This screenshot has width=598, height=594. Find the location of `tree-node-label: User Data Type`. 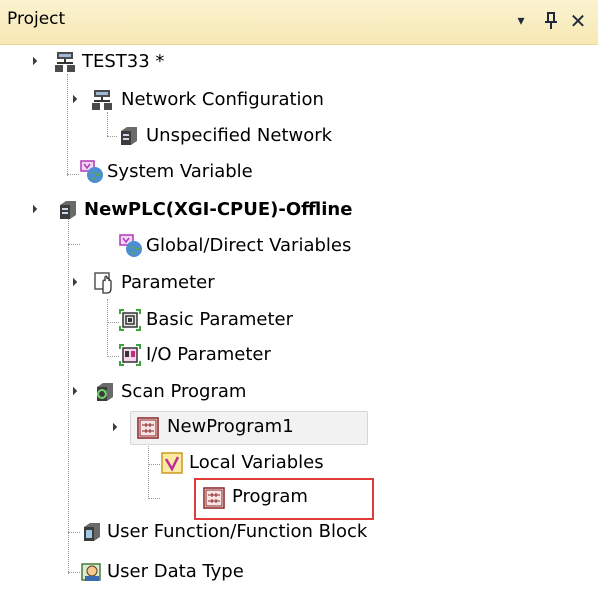

tree-node-label: User Data Type is located at coordinates (175, 571).